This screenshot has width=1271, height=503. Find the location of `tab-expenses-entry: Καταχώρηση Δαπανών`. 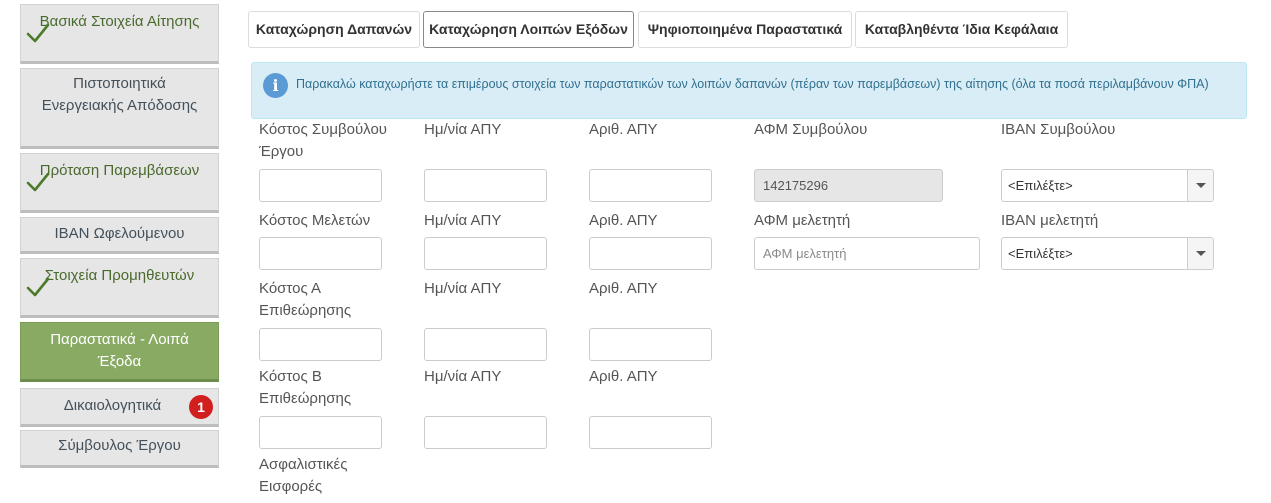

tab-expenses-entry: Καταχώρηση Δαπανών is located at coordinates (334, 29).